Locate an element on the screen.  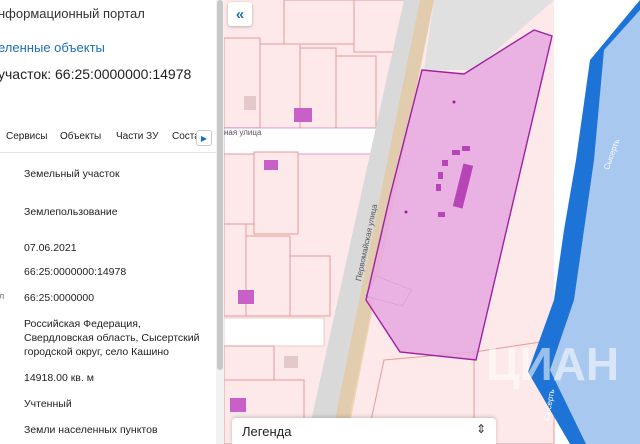
map-watermark: ЦИАН is located at coordinates (552, 364).